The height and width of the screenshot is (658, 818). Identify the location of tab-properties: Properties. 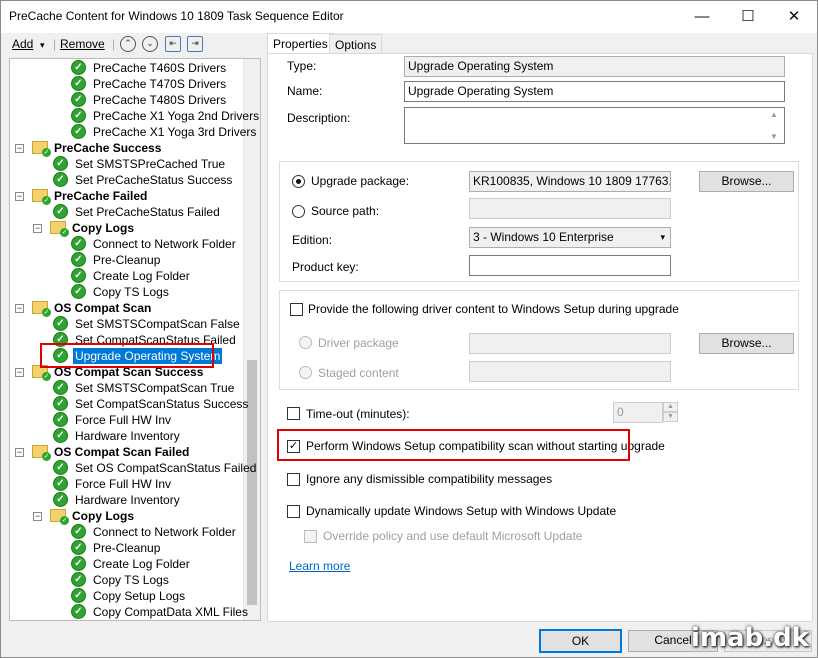
(300, 43).